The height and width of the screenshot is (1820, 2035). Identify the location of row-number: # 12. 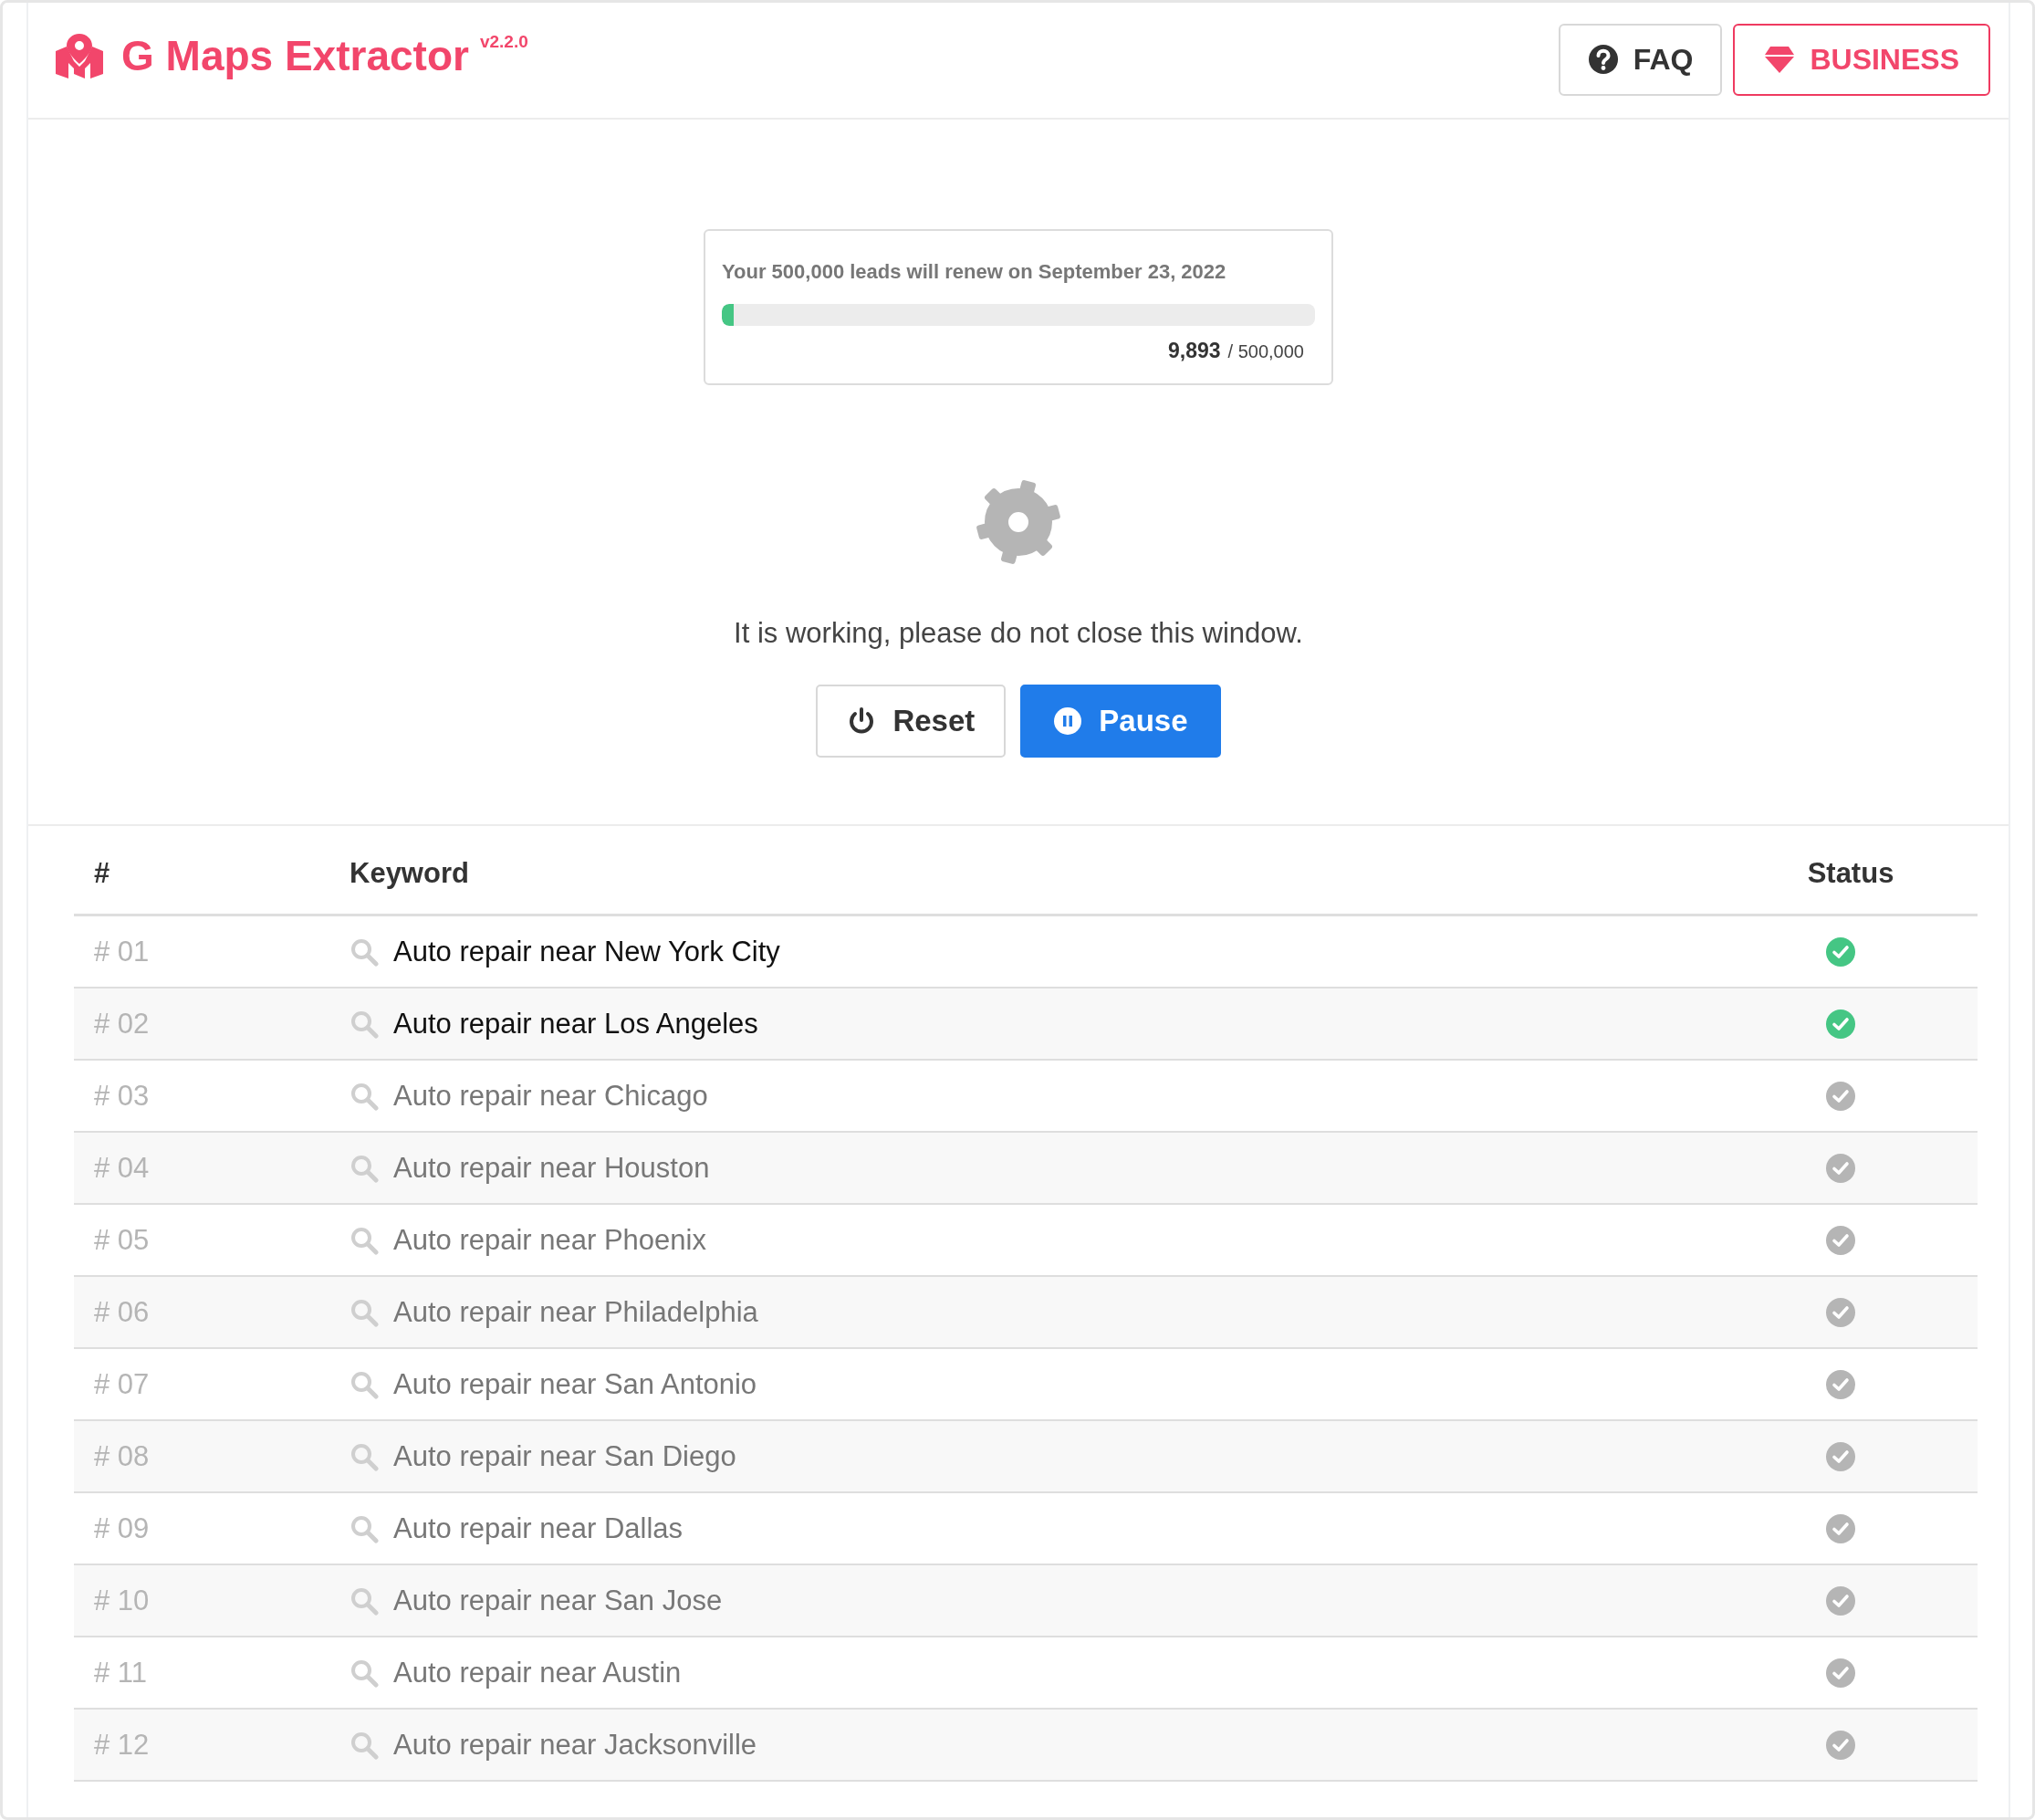
(122, 1745).